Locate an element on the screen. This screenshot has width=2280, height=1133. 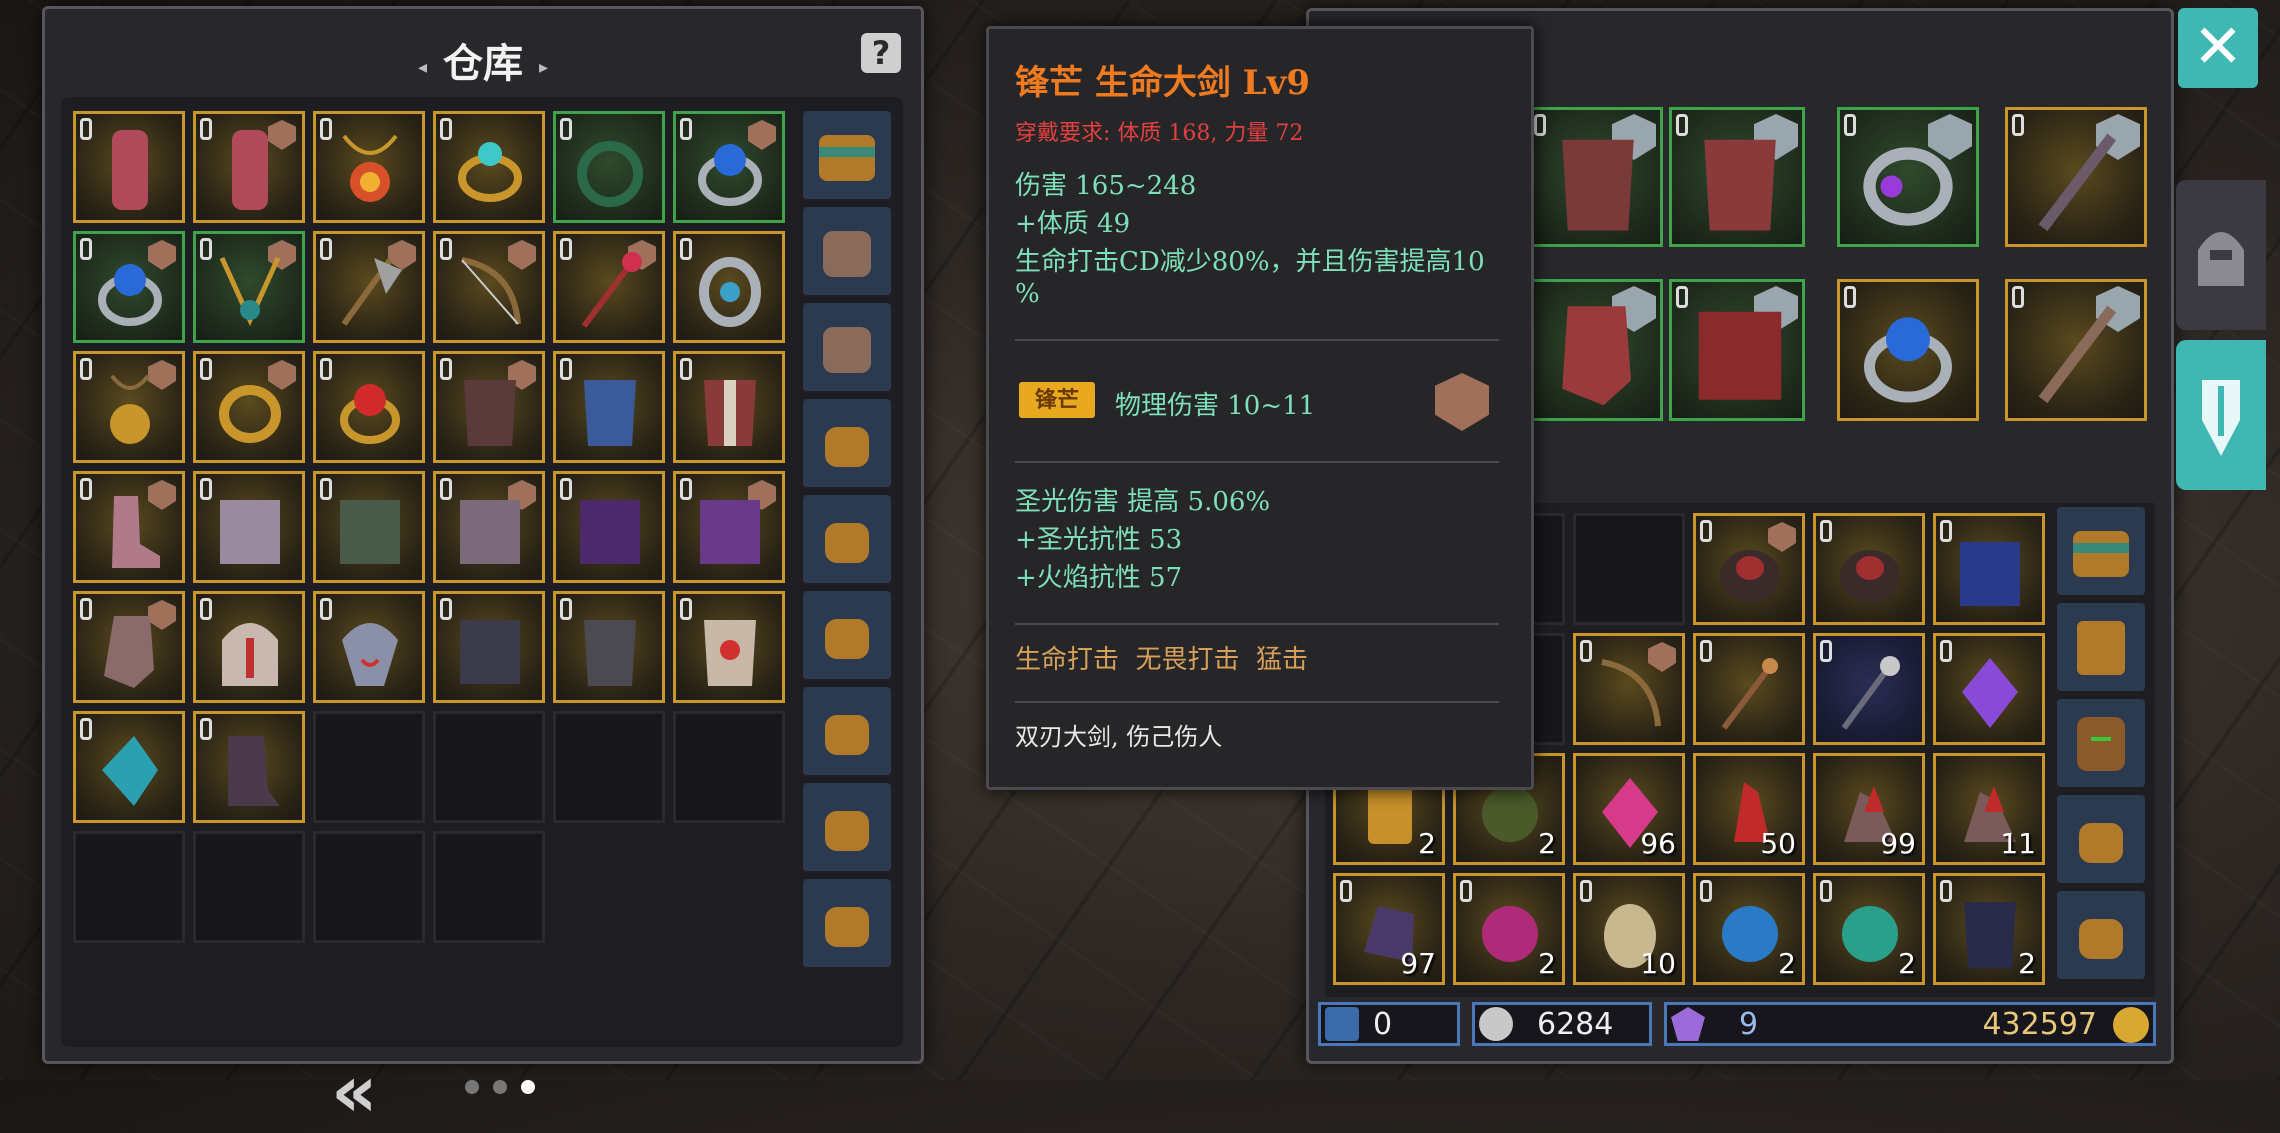
staff-icon is located at coordinates (611, 290).